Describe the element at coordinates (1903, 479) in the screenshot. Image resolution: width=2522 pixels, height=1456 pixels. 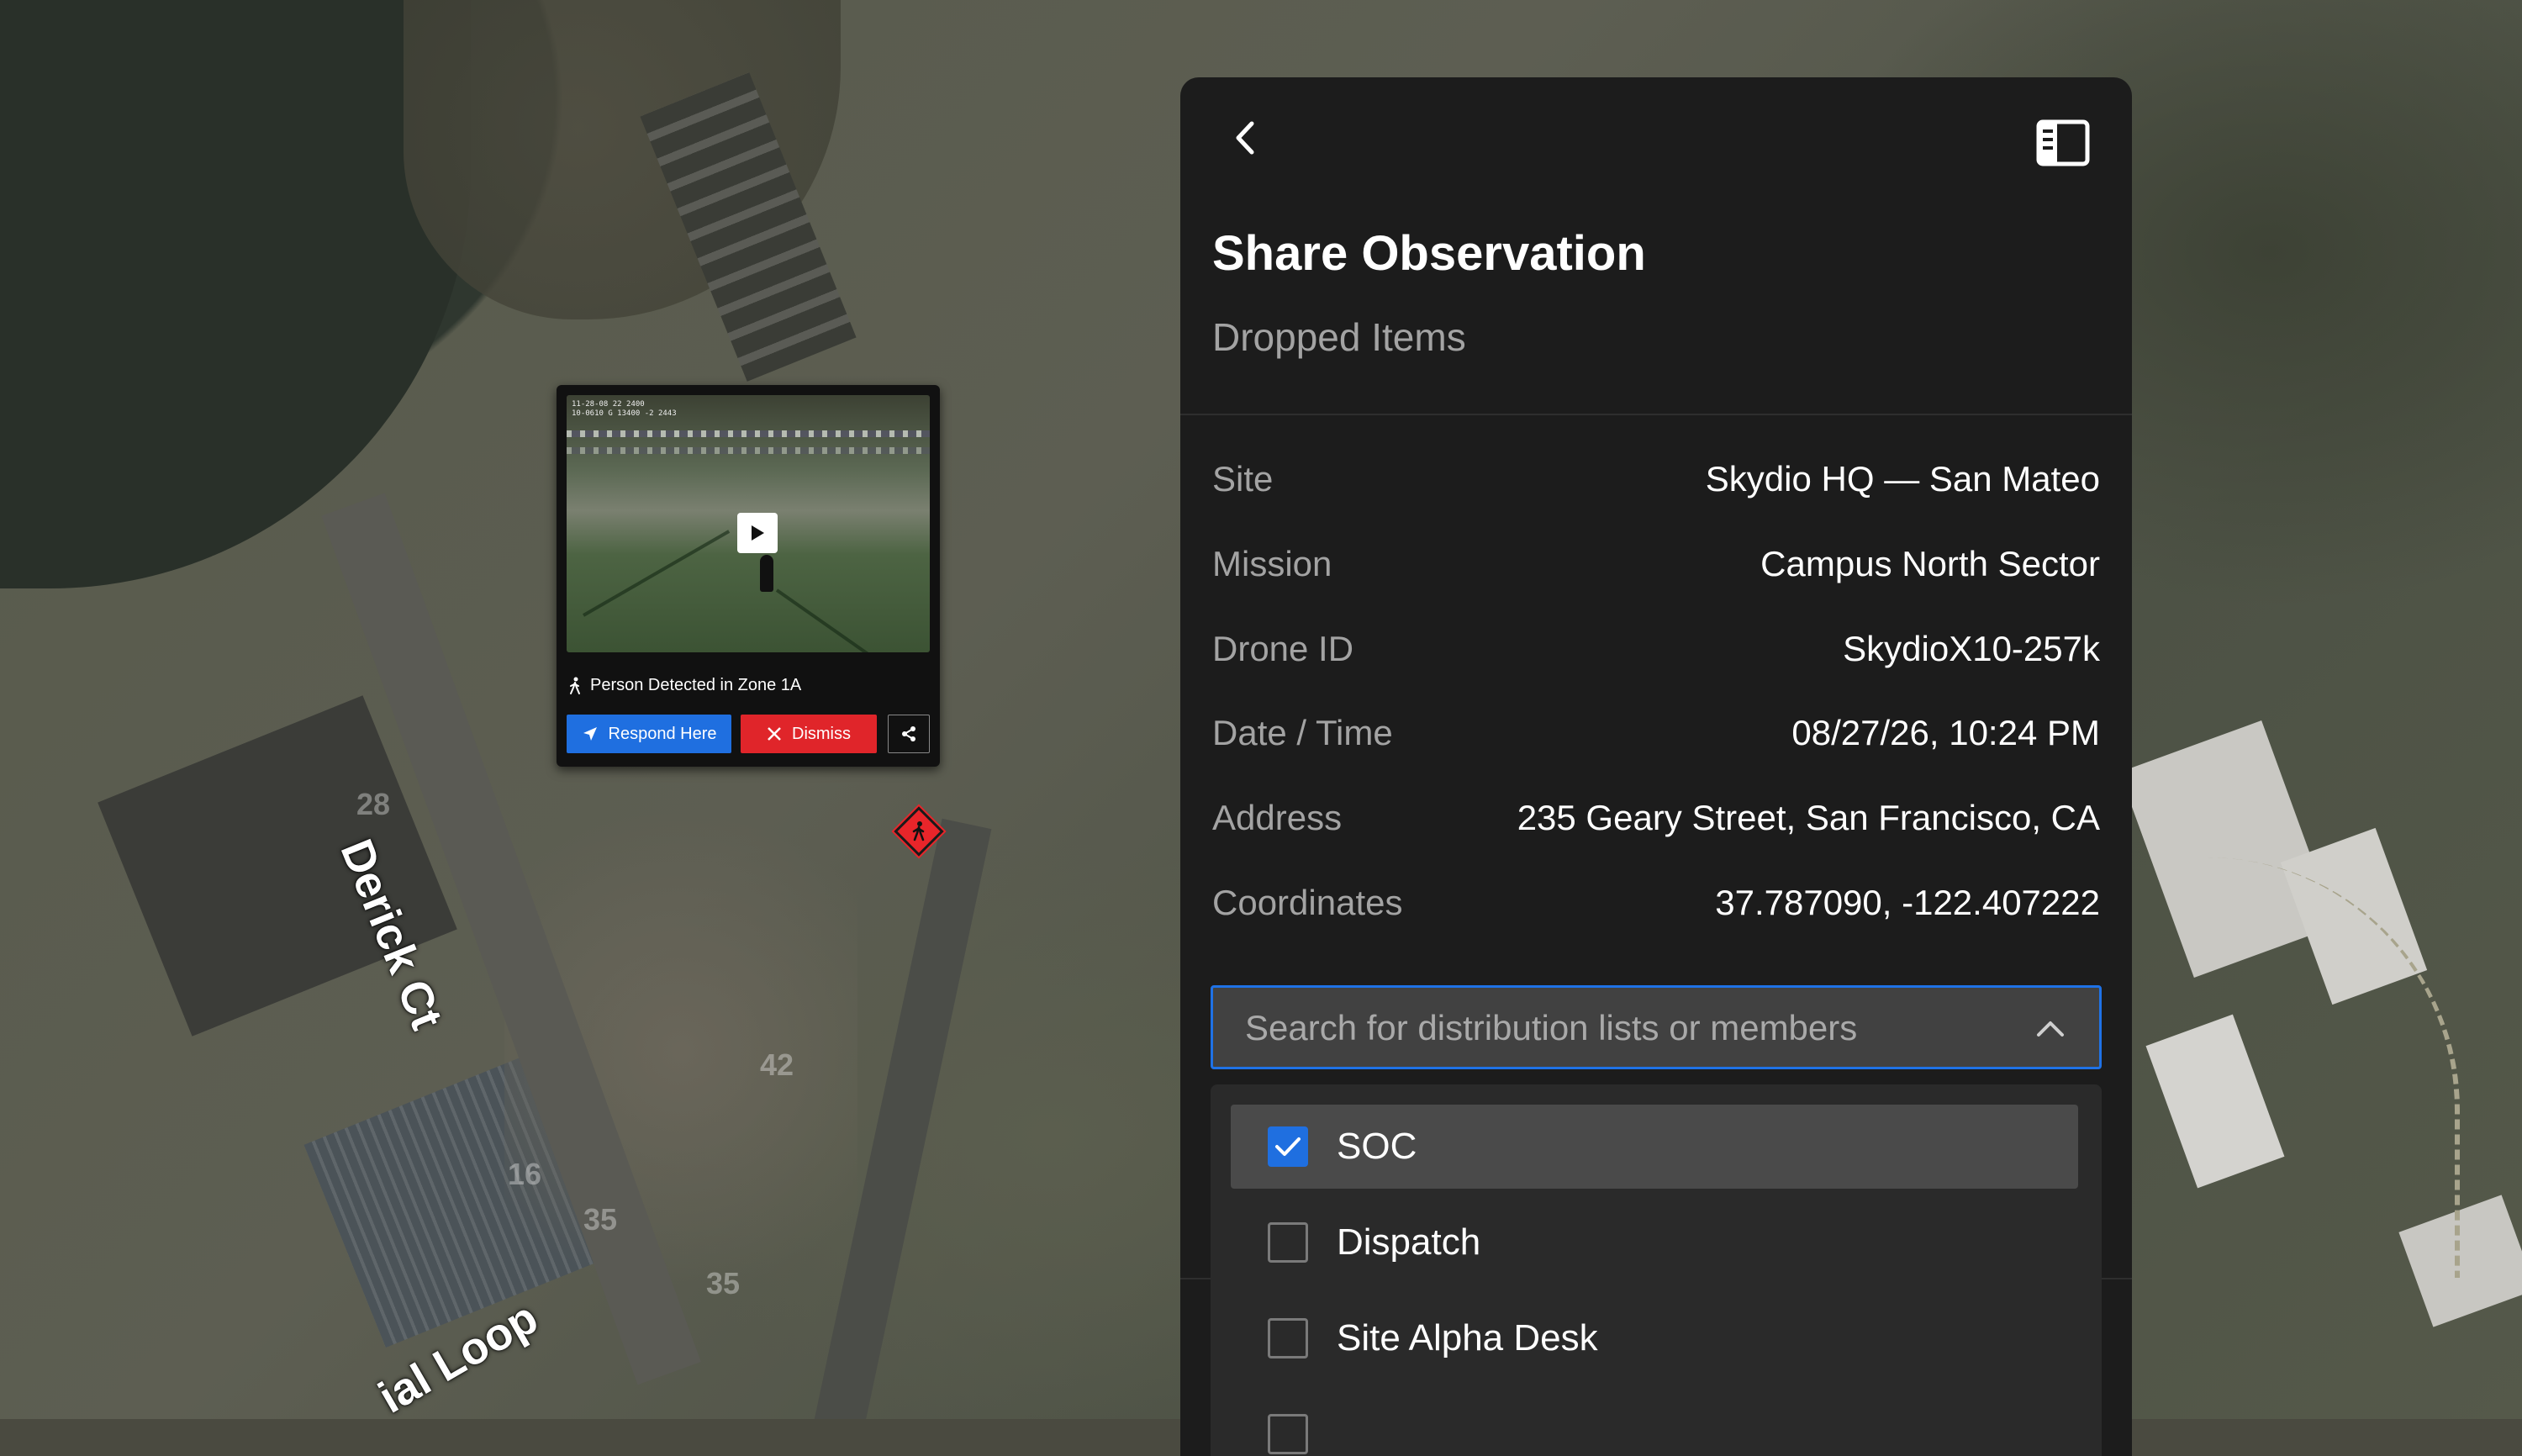
I see `info-value: Skydio HQ — San Mateo` at that location.